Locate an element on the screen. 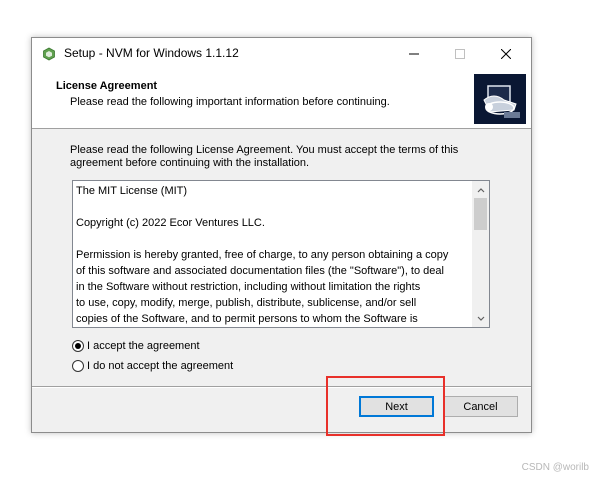 This screenshot has width=593, height=481. decline-radio is located at coordinates (78, 366).